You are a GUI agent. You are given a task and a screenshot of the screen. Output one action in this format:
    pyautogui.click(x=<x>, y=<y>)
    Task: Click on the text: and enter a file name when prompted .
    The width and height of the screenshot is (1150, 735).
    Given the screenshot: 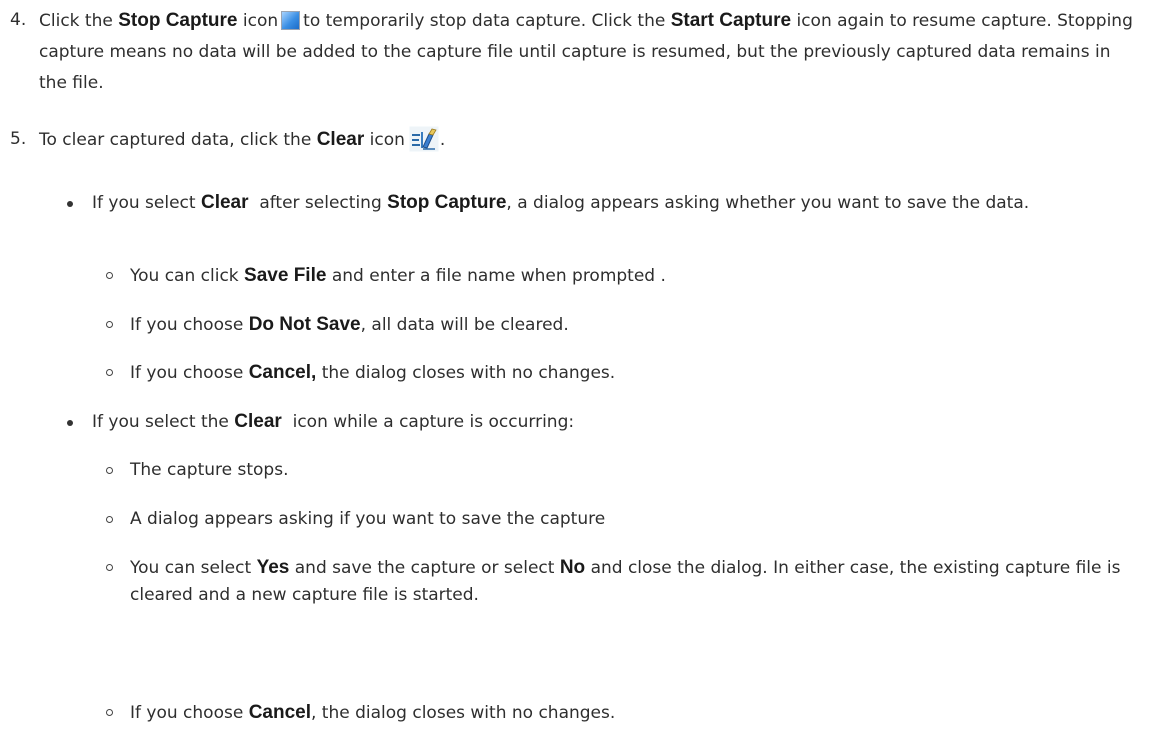 What is the action you would take?
    pyautogui.click(x=498, y=276)
    